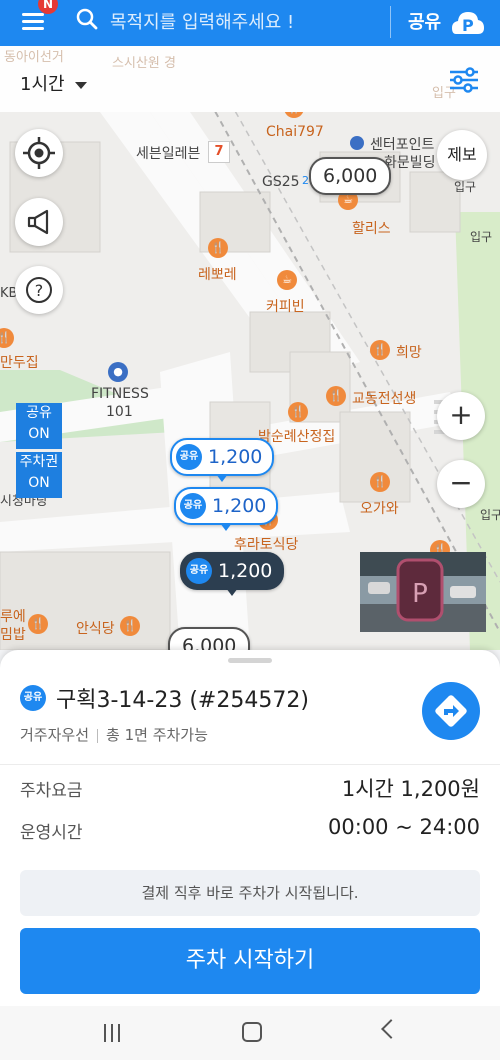 This screenshot has height=1060, width=500. I want to click on svg-text: P, so click(420, 594).